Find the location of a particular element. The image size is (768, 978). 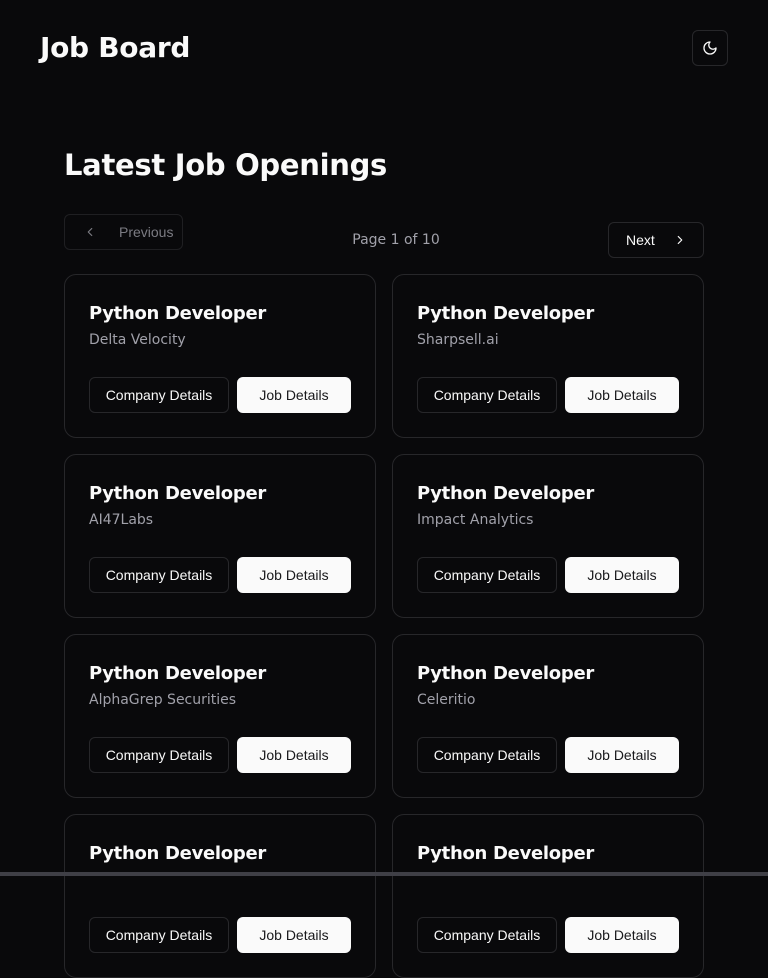

company-name: Delta Velocity is located at coordinates (137, 340).